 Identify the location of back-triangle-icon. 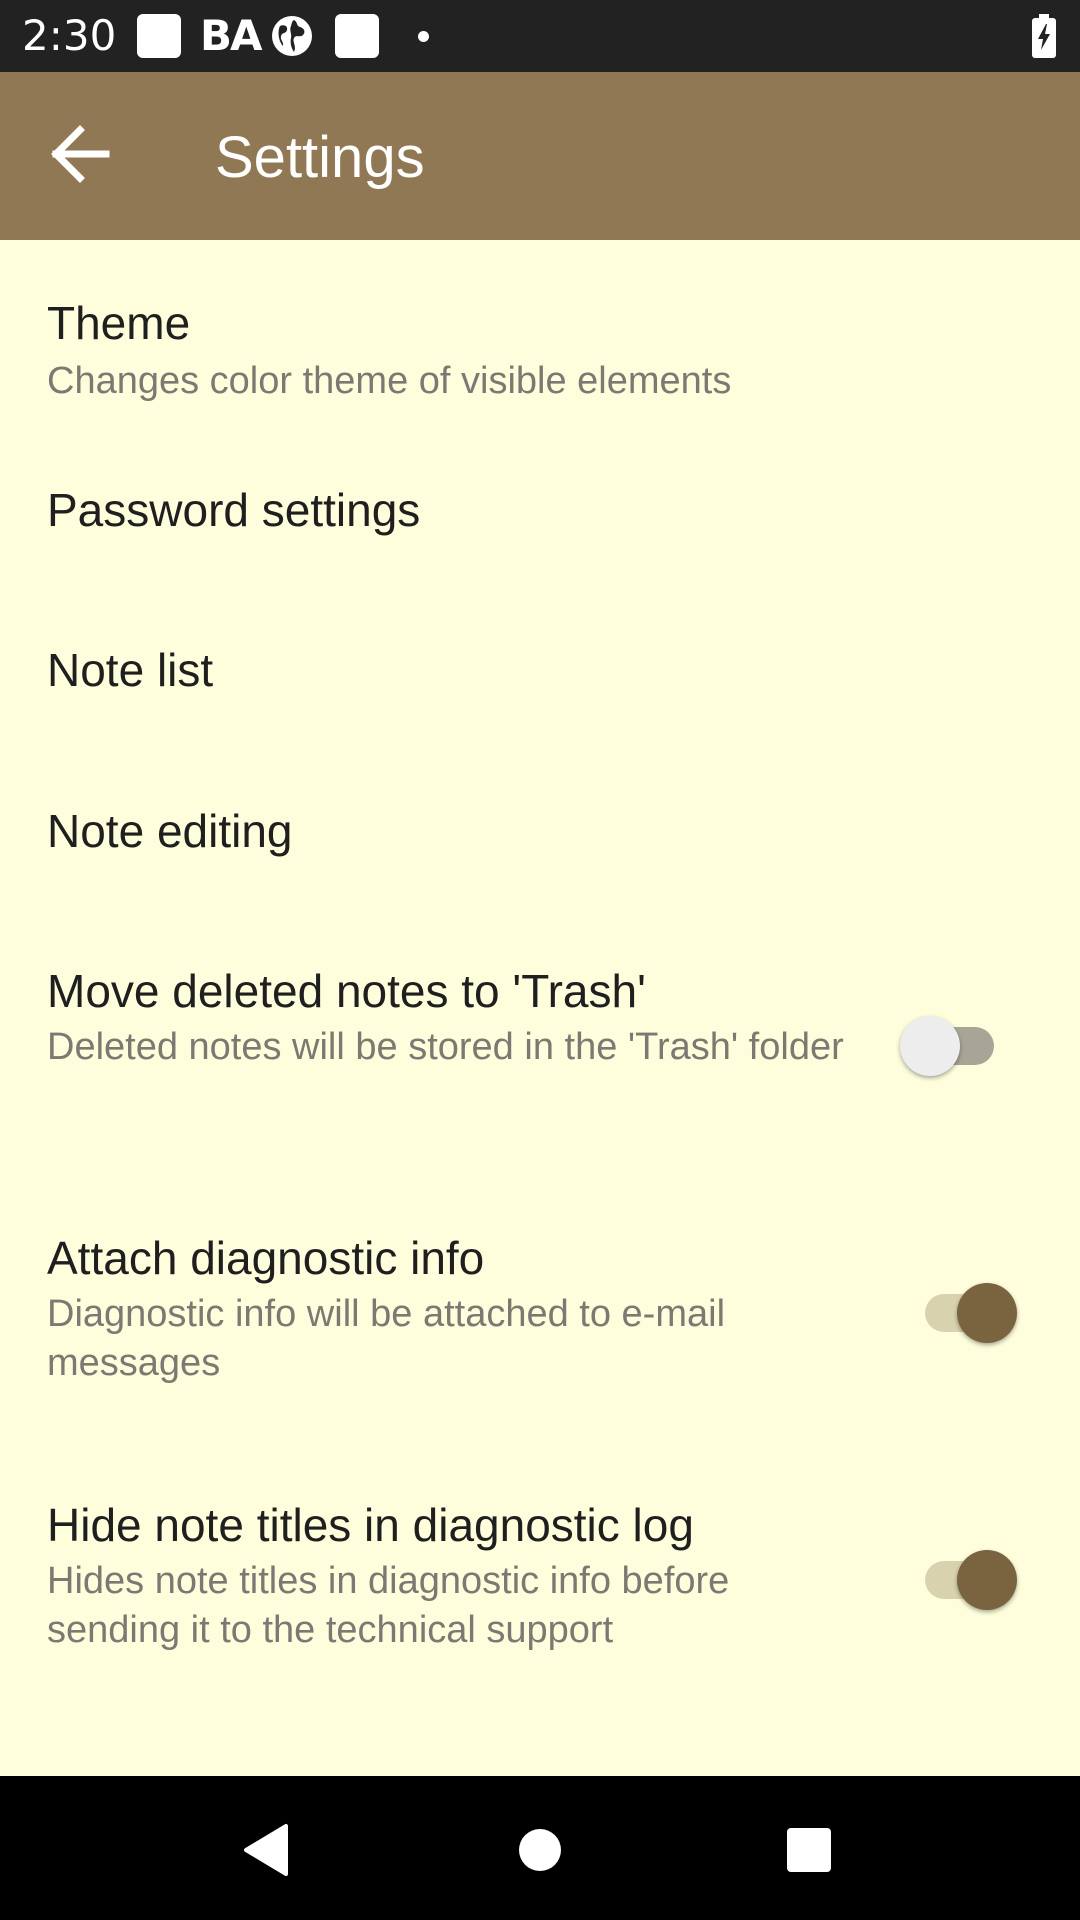
(266, 1850).